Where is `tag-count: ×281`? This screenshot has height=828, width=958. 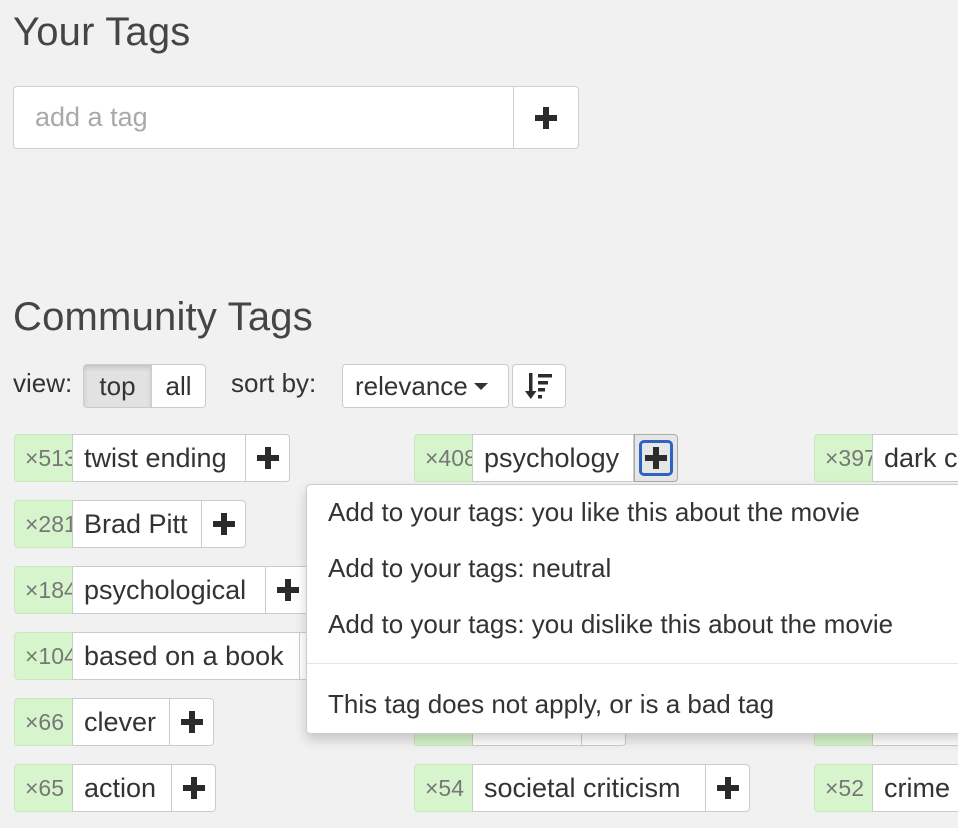 tag-count: ×281 is located at coordinates (43, 524).